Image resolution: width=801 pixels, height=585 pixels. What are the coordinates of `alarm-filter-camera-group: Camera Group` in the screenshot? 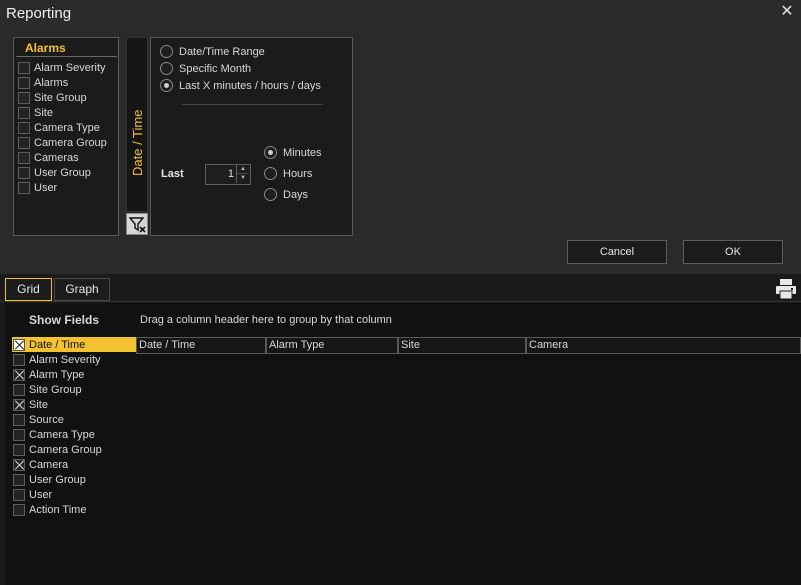 It's located at (62, 142).